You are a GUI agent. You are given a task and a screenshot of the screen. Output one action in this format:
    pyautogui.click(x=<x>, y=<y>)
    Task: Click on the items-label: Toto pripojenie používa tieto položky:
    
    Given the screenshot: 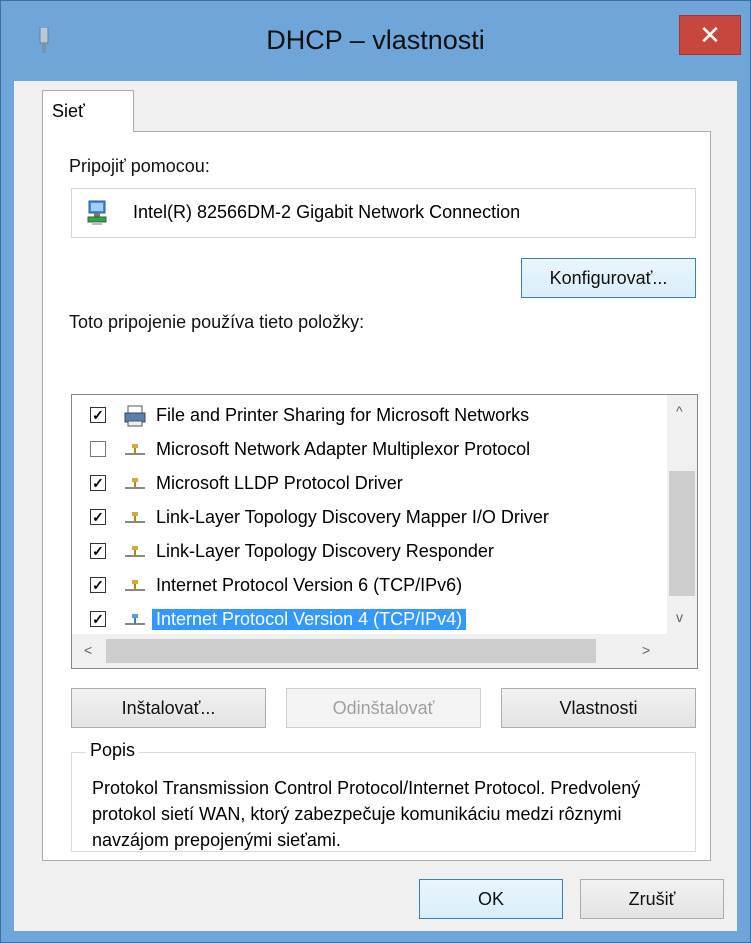 What is the action you would take?
    pyautogui.click(x=217, y=322)
    